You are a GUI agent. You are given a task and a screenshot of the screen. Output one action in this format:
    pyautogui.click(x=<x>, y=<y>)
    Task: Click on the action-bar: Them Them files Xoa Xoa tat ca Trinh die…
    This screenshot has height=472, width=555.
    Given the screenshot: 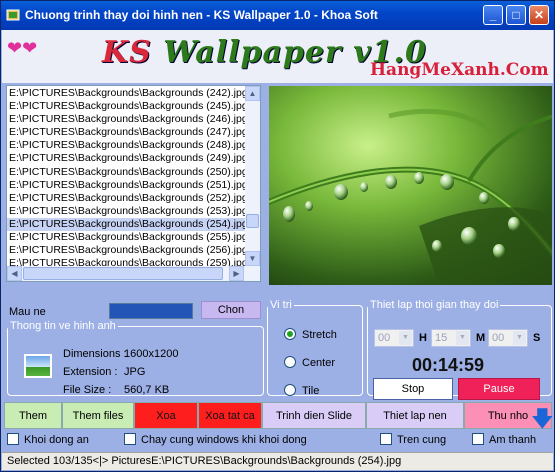 What is the action you would take?
    pyautogui.click(x=279, y=416)
    